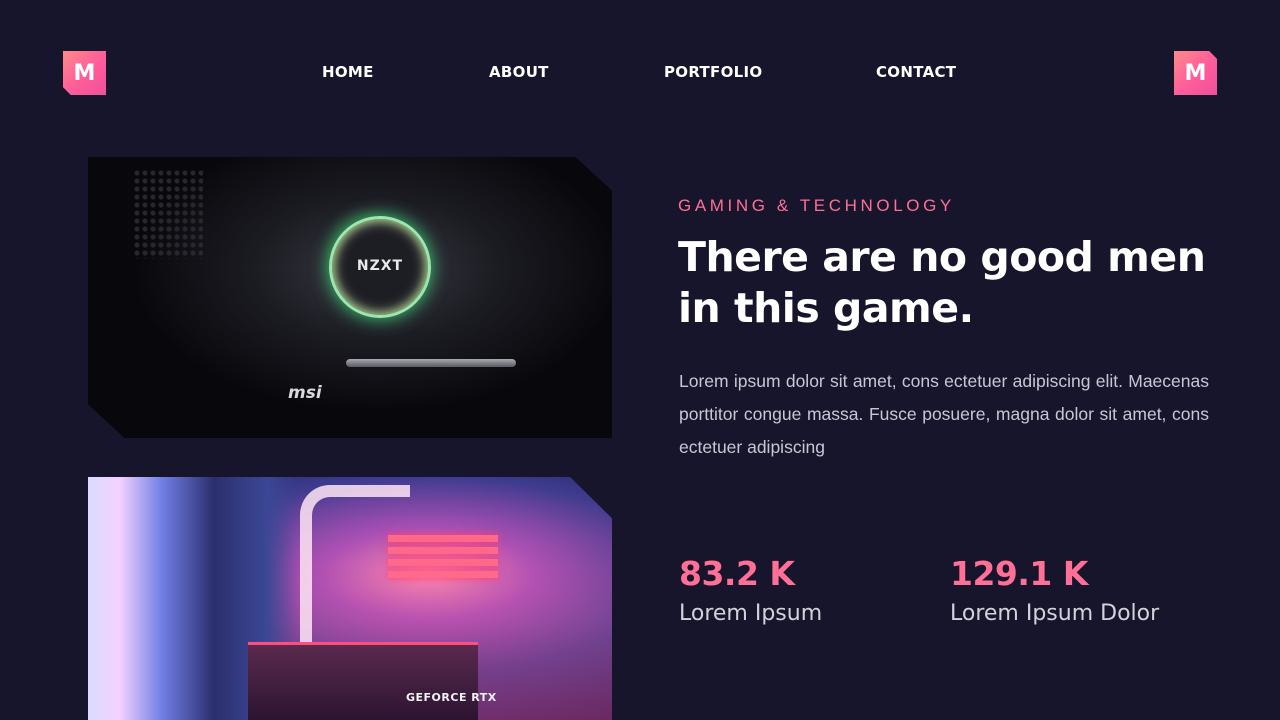  I want to click on stat-value: 83.2 K, so click(737, 573).